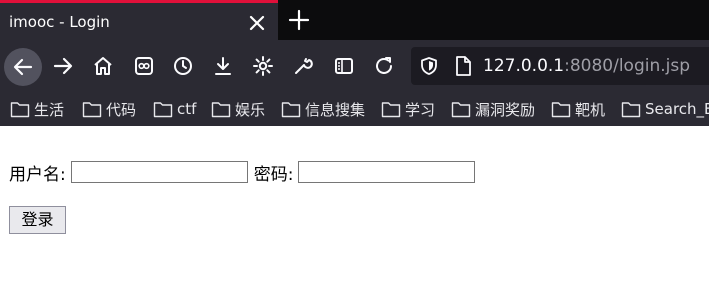 The width and height of the screenshot is (709, 292). I want to click on wrench-icon, so click(303, 66).